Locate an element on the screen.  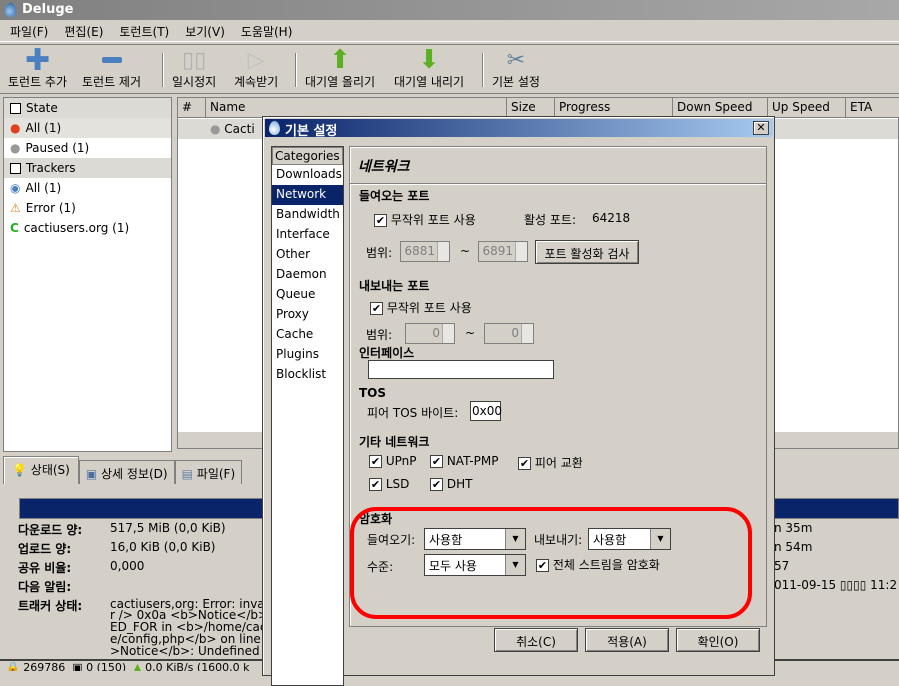
outgoing-from-port-spinner: 0 is located at coordinates (430, 333).